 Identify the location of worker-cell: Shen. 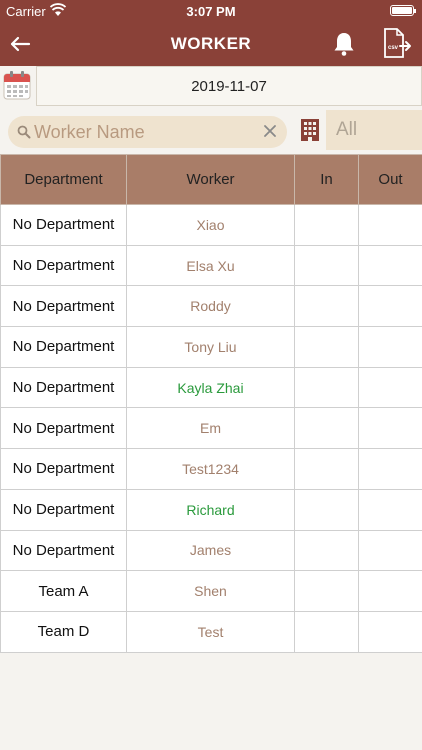
(210, 591).